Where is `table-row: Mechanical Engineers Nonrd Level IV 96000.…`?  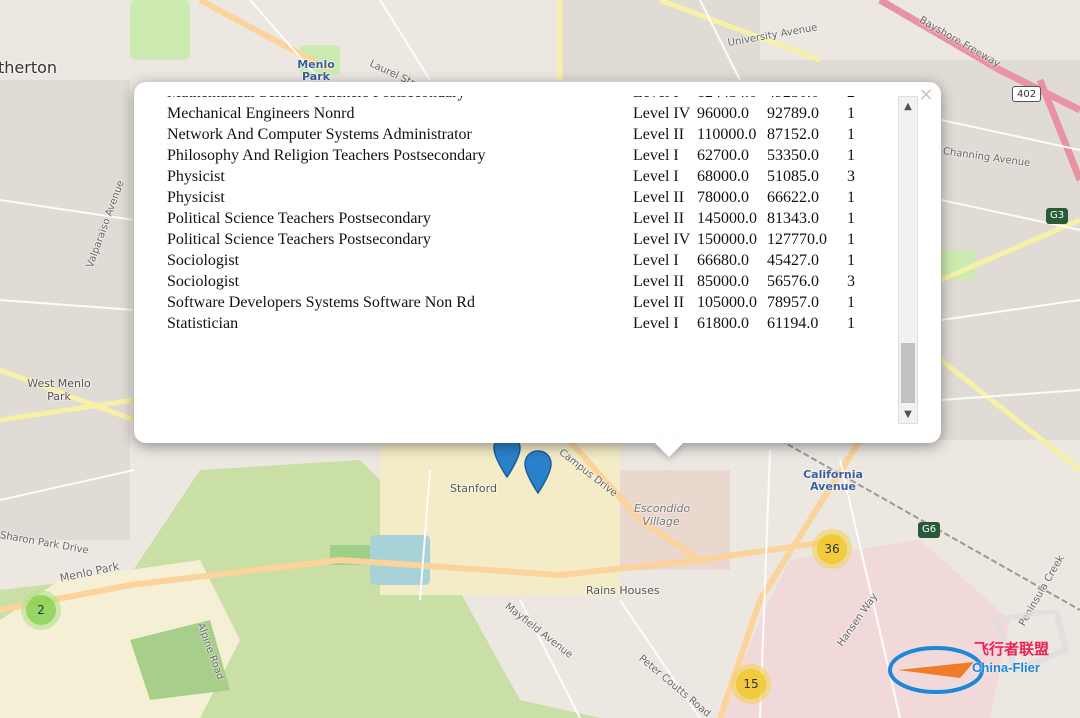 table-row: Mechanical Engineers Nonrd Level IV 96000.… is located at coordinates (514, 113).